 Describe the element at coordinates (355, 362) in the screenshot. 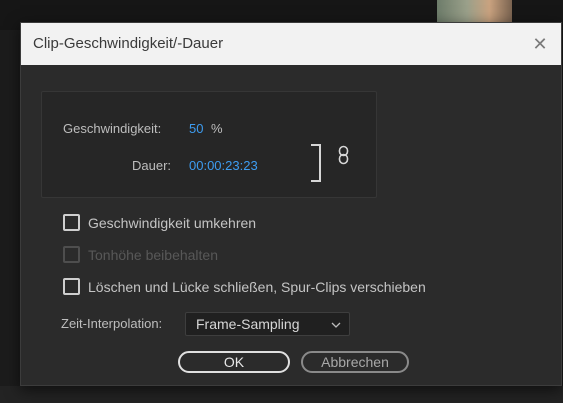

I see `cancel-button: Abbrechen` at that location.